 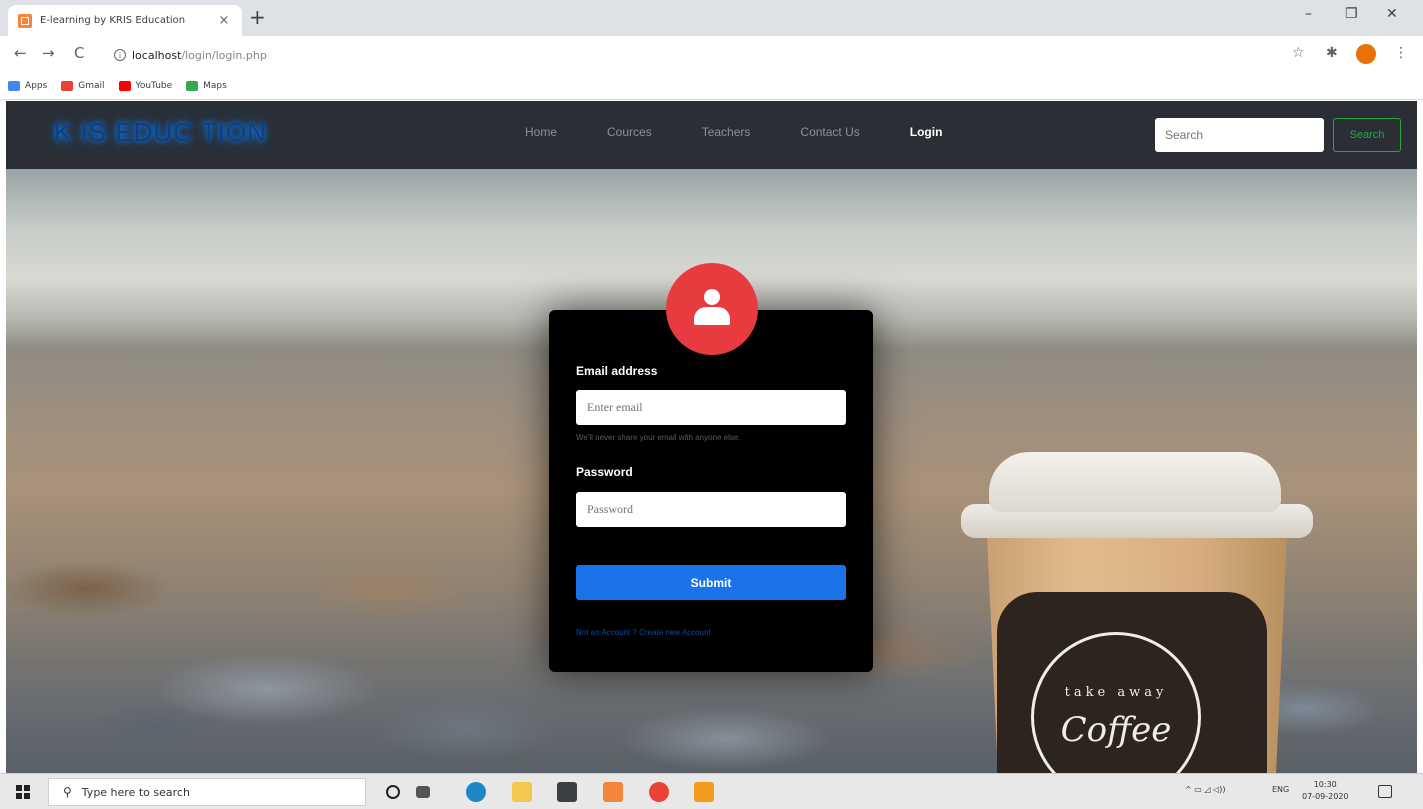 I want to click on clock-date: 07-09-2020, so click(x=1325, y=796).